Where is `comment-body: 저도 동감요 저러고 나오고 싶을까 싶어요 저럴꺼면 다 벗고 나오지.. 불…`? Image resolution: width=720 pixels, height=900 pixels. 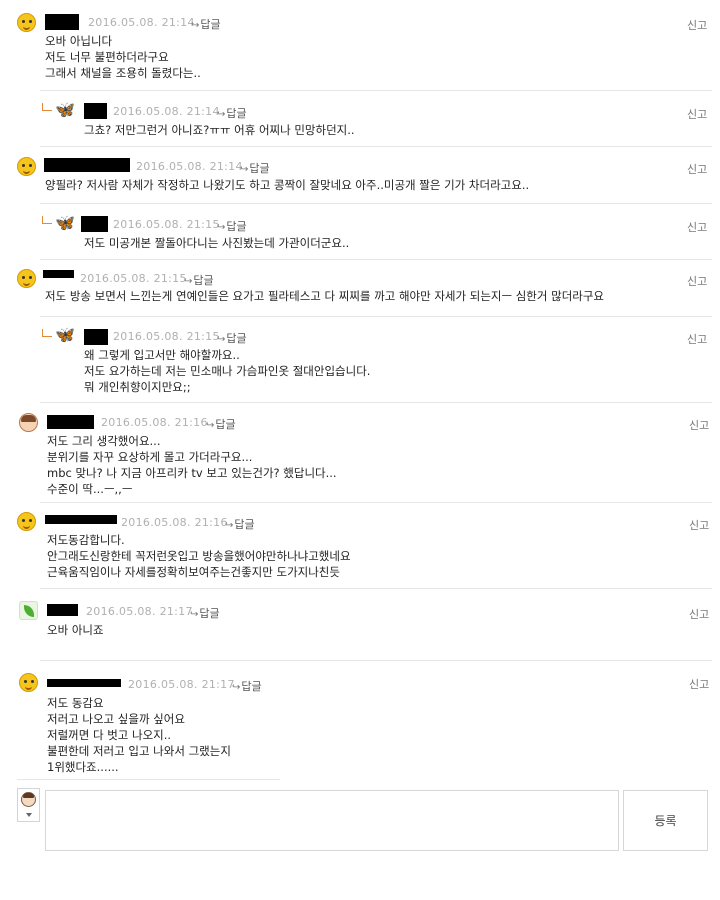 comment-body: 저도 동감요 저러고 나오고 싶을까 싶어요 저럴꺼면 다 벗고 나오지.. 불… is located at coordinates (139, 735).